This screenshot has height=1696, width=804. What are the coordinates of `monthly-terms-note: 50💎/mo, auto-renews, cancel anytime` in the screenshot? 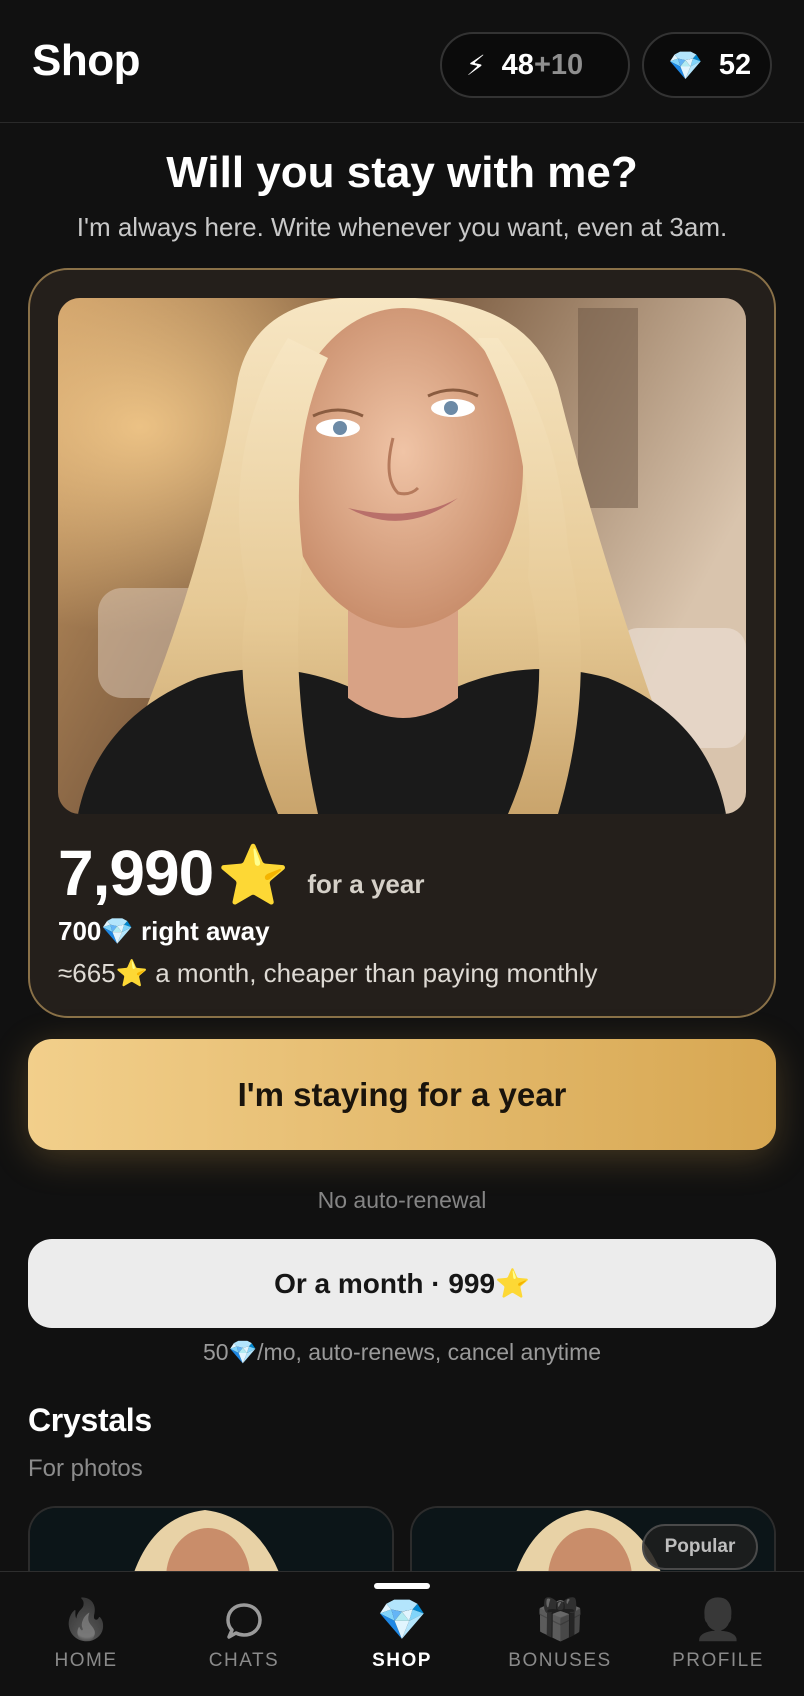 It's located at (402, 1352).